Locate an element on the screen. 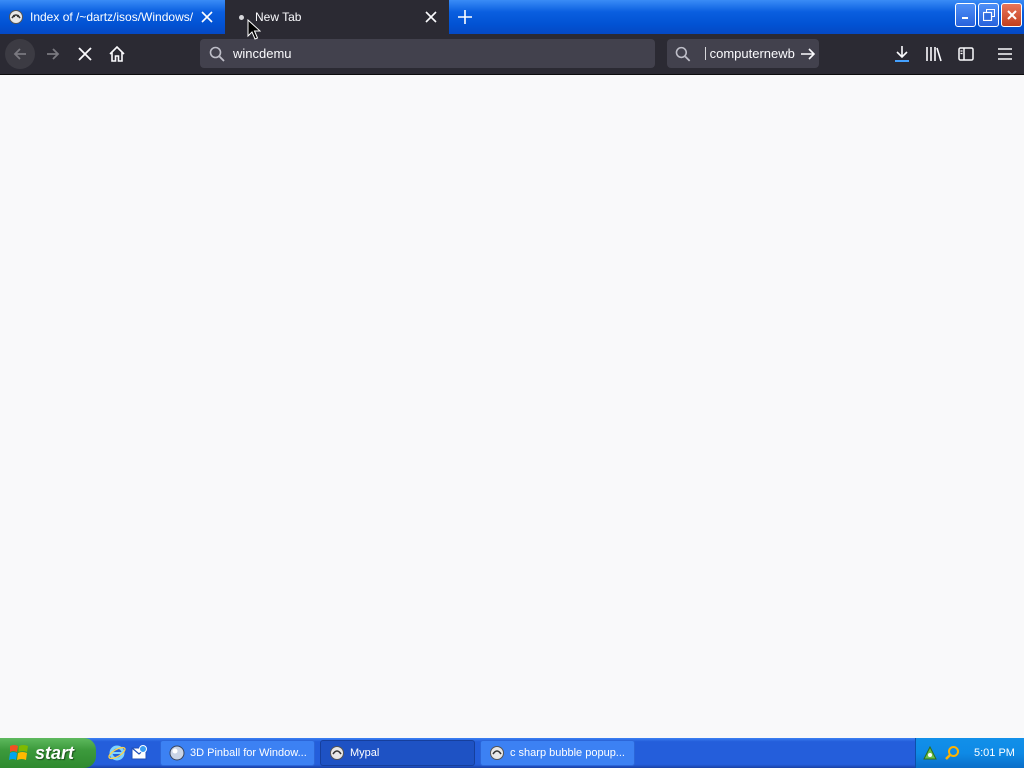 The height and width of the screenshot is (768, 1024). close-icon is located at coordinates (1011, 15).